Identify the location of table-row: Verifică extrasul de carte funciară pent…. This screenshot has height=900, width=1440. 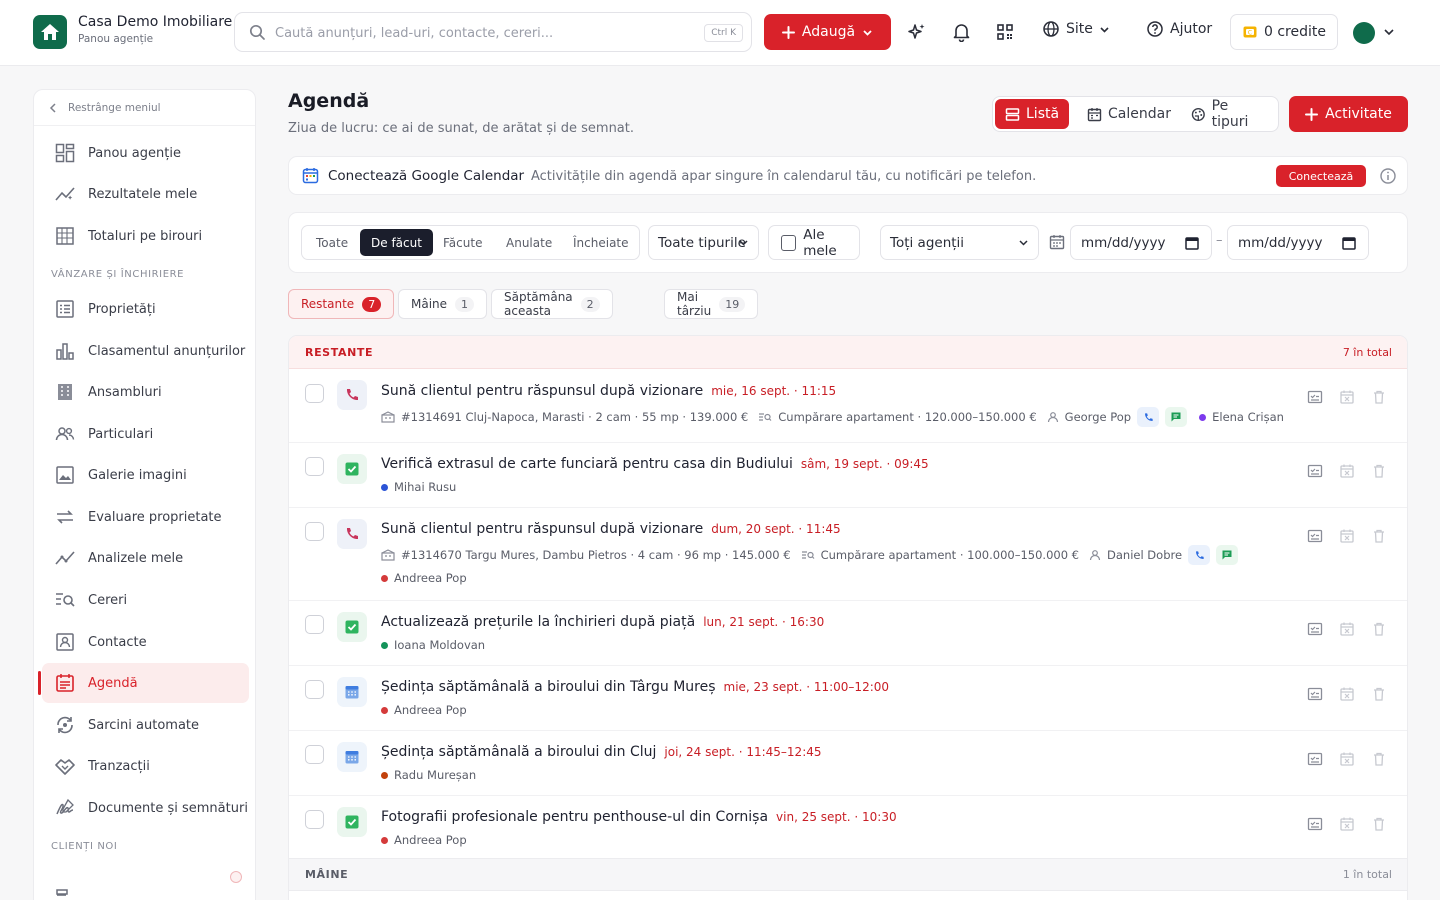
(848, 475).